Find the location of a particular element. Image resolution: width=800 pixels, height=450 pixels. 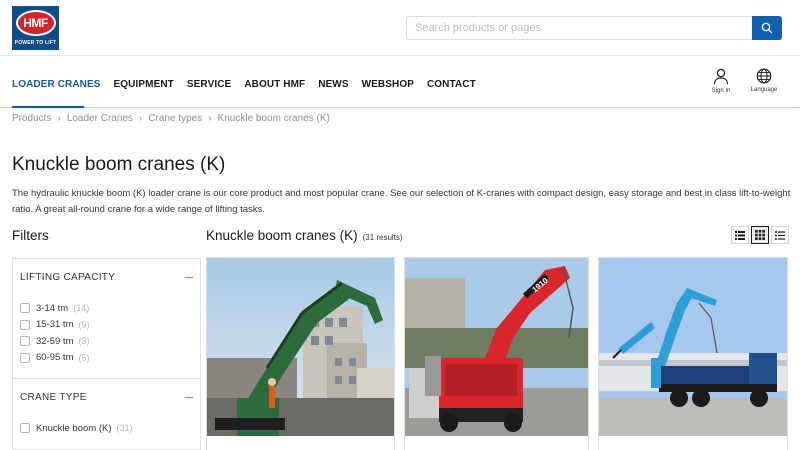

list-view-button is located at coordinates (740, 235).